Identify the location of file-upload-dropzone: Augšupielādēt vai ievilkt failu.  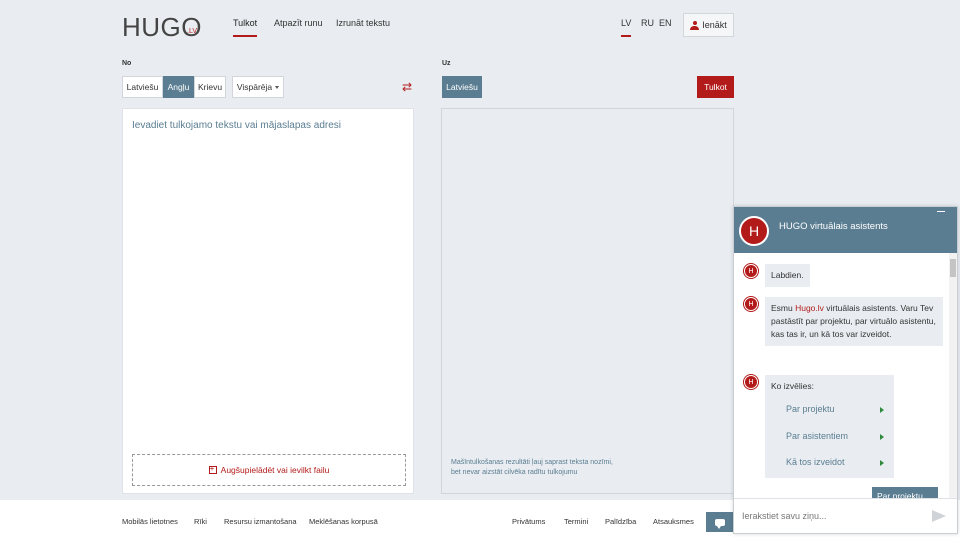
(269, 470).